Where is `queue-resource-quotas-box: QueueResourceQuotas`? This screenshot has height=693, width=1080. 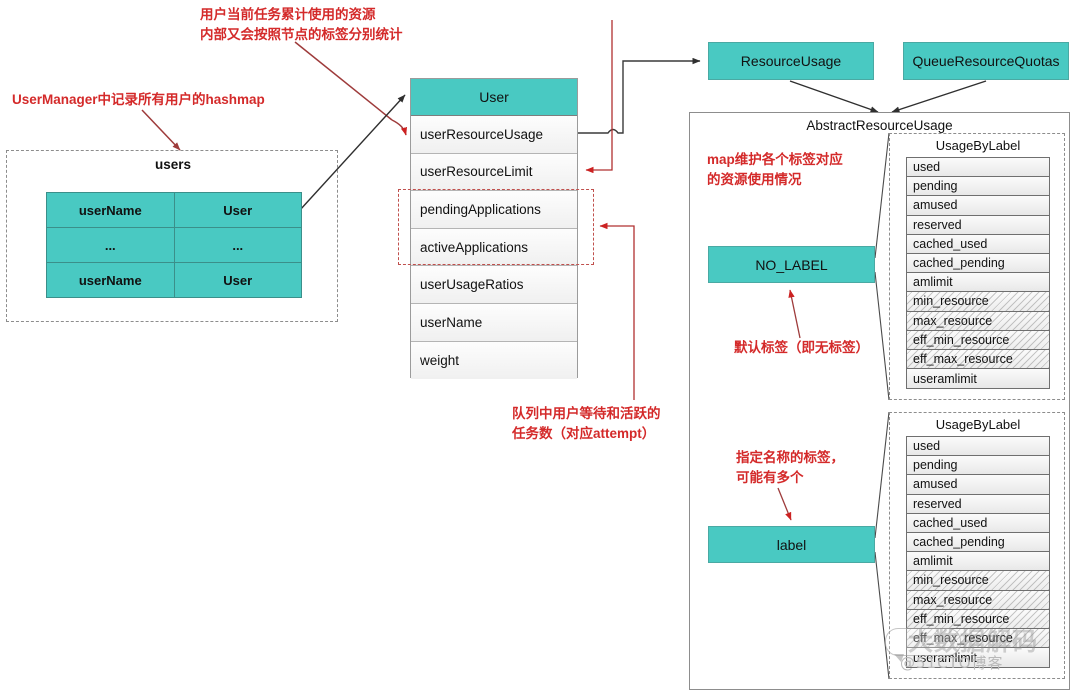 queue-resource-quotas-box: QueueResourceQuotas is located at coordinates (986, 61).